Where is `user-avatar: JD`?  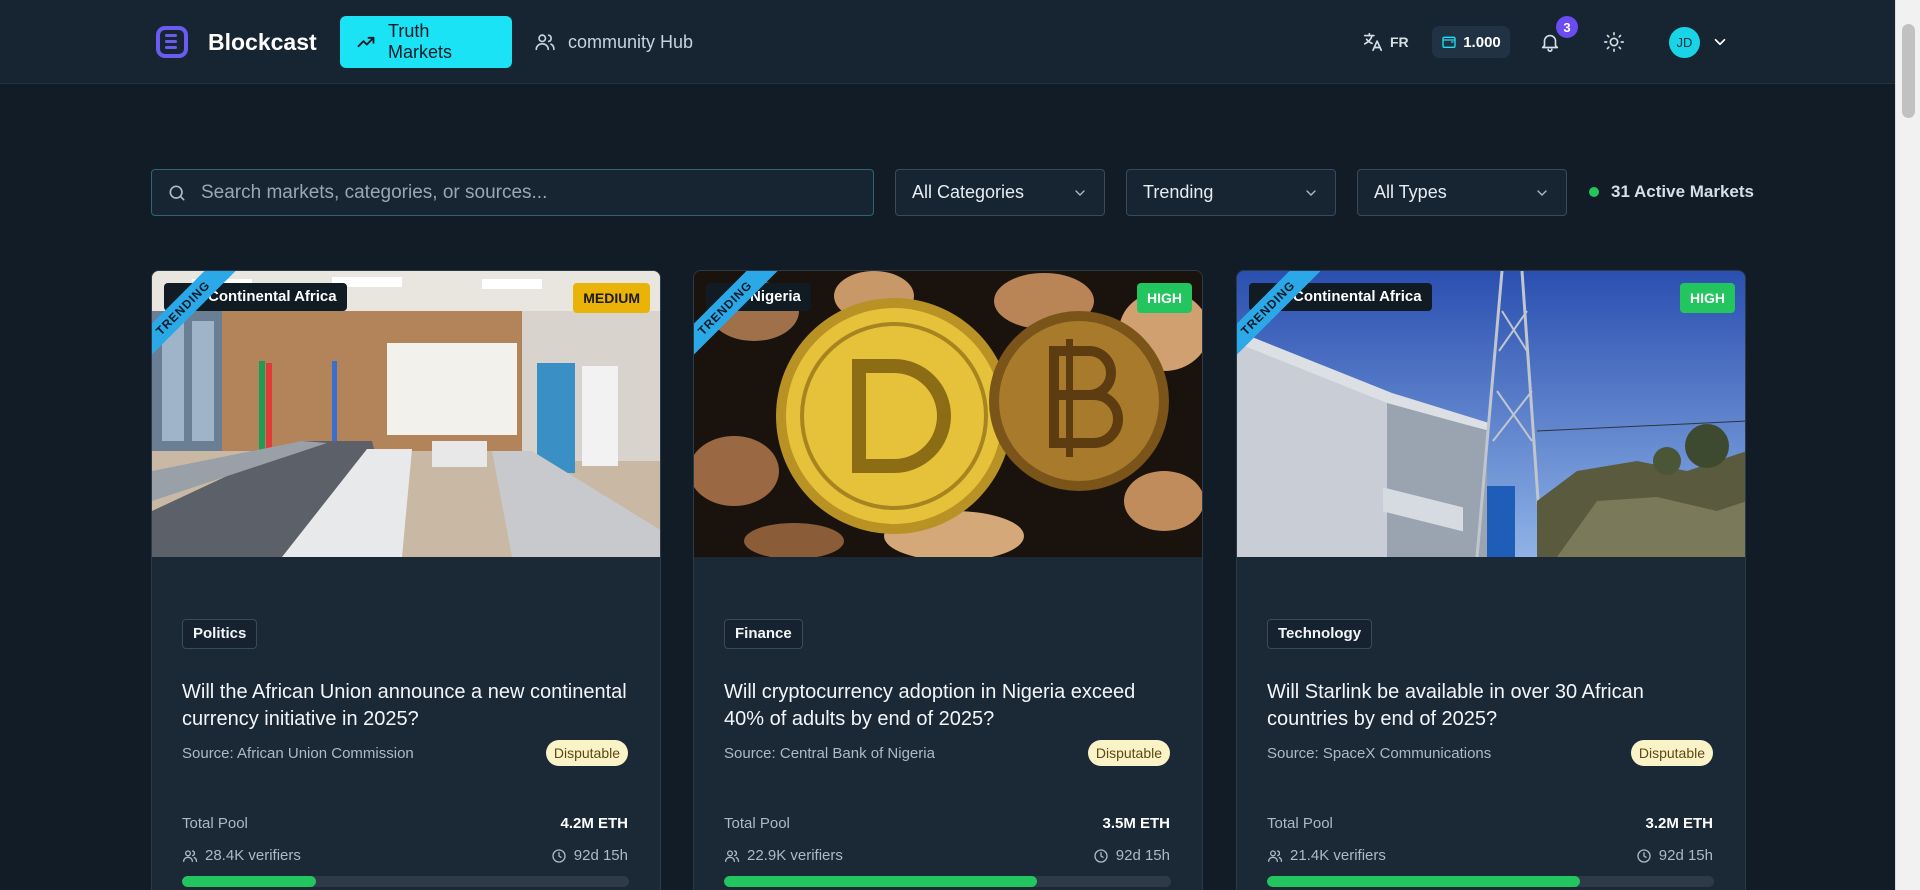
user-avatar: JD is located at coordinates (1684, 42).